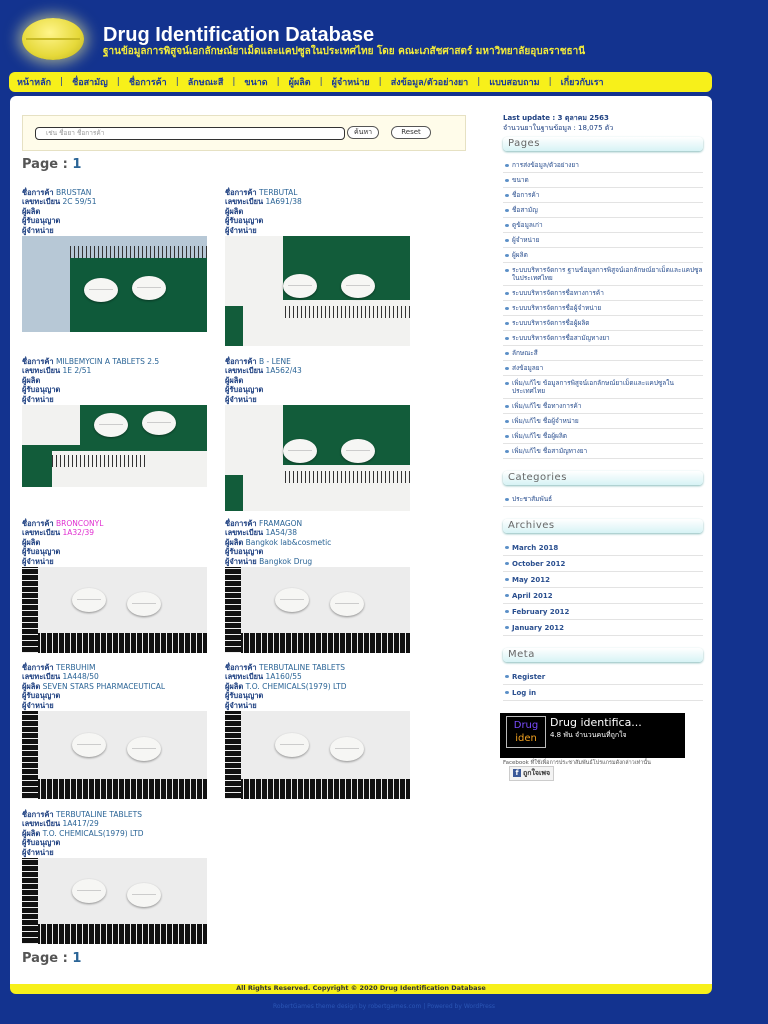  Describe the element at coordinates (588, 735) in the screenshot. I see `facebook-likes: 4.8 พัน จำนวนคนที่ถูกใจ` at that location.